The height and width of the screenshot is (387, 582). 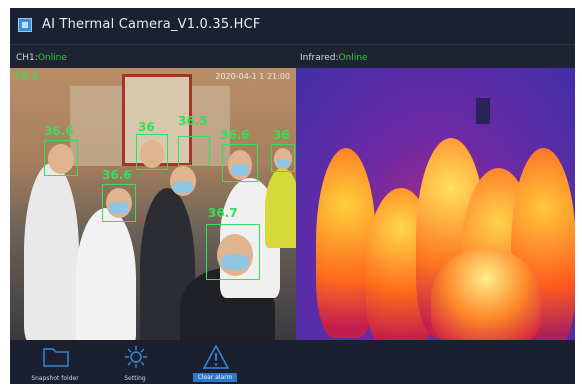 I want to click on title-bar: AI Thermal Camera_V1.0.35.HCF, so click(x=292, y=26).